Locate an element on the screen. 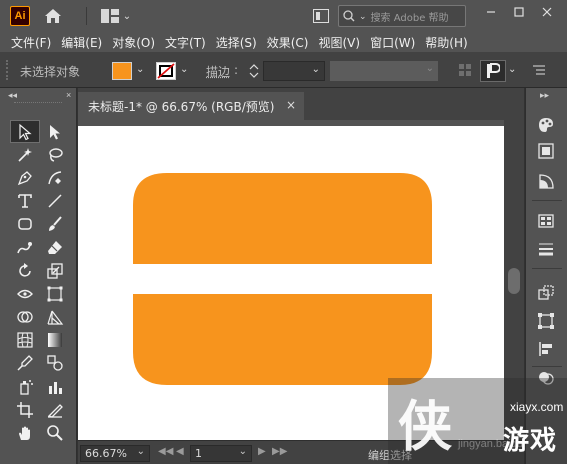 Image resolution: width=567 pixels, height=464 pixels. collapse-panel-icon: ◂◂ is located at coordinates (12, 95).